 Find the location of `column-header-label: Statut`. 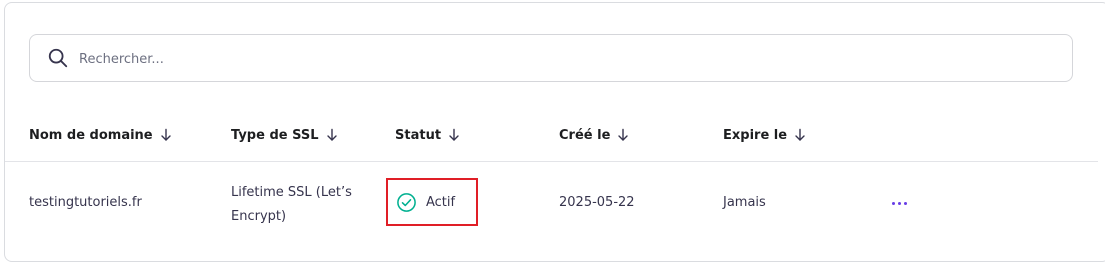

column-header-label: Statut is located at coordinates (418, 135).